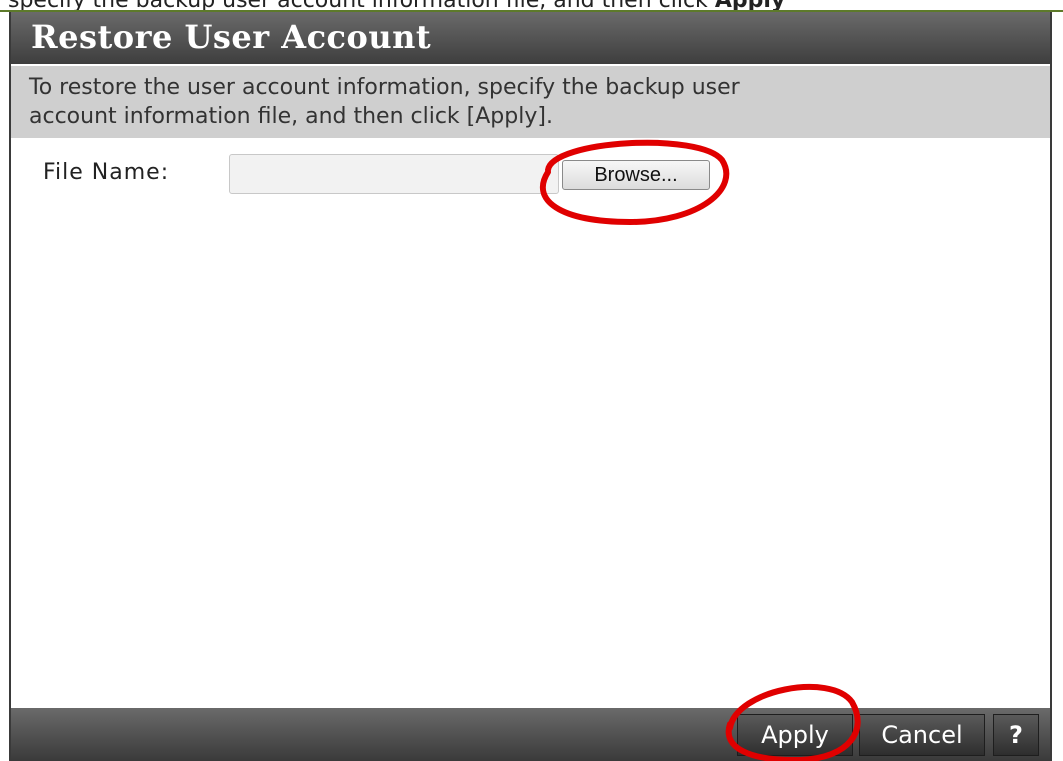  I want to click on file-name-label: File Name:, so click(106, 172).